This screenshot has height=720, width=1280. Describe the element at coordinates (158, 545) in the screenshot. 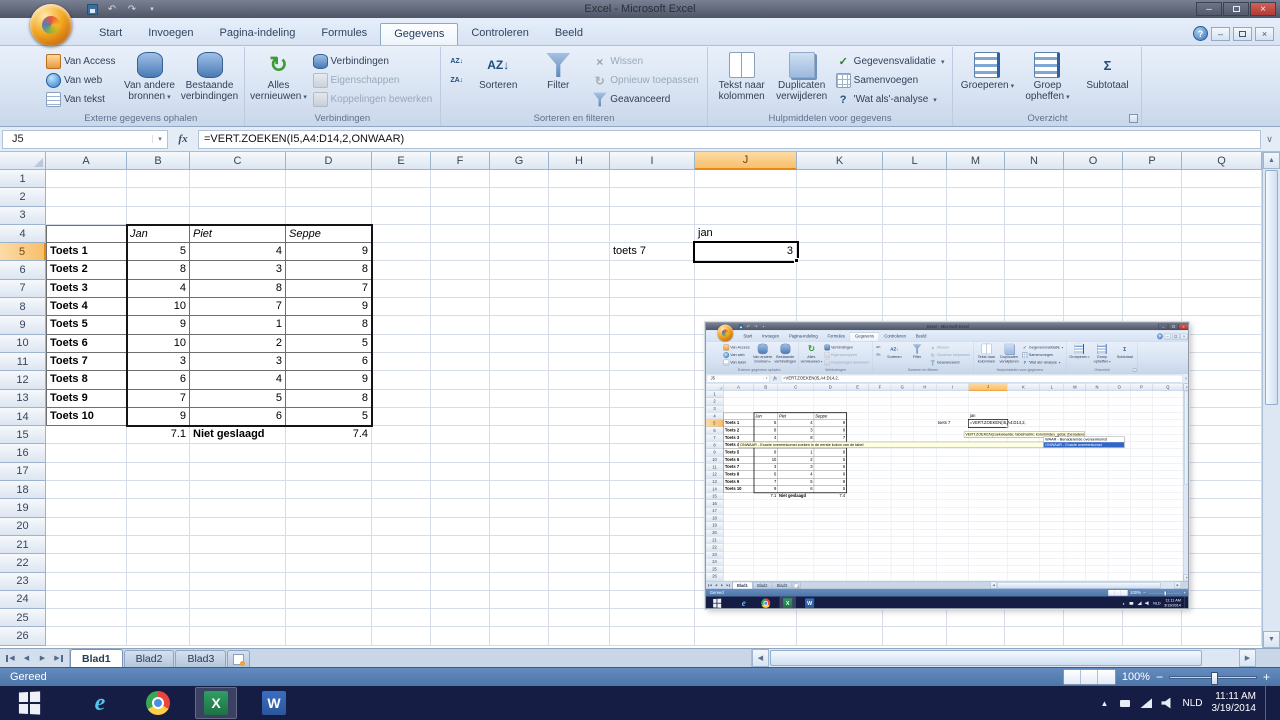

I see `cell-B21` at that location.